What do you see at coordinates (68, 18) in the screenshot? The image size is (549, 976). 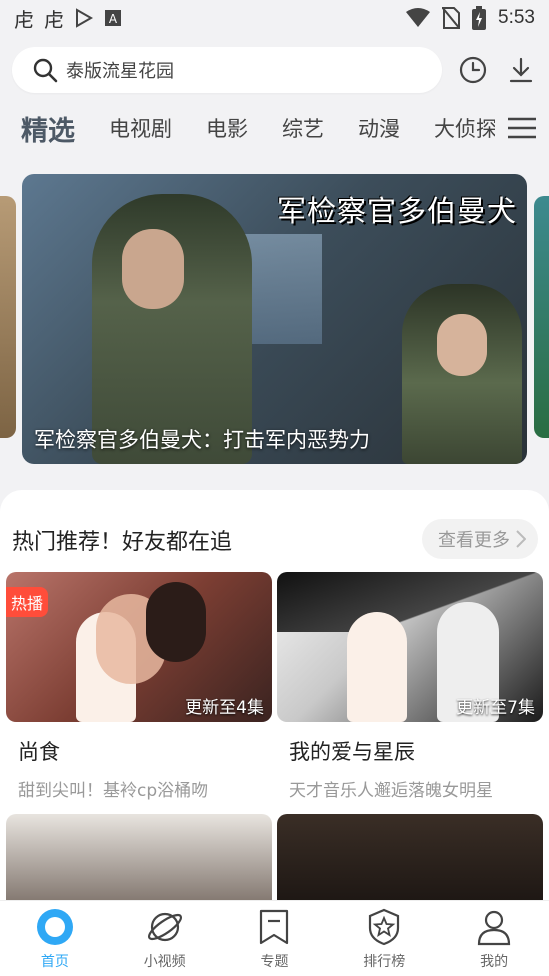 I see `status-left-icons: 虍 虍 A` at bounding box center [68, 18].